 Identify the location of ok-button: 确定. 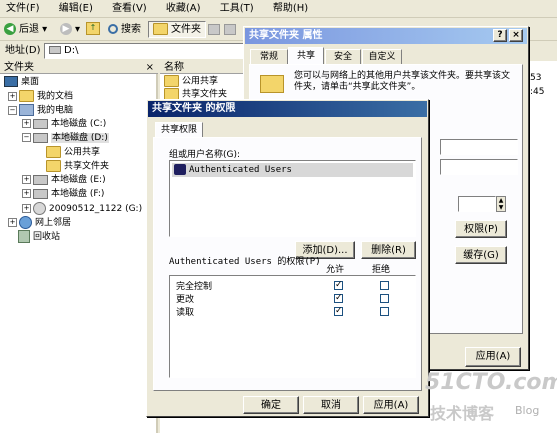
(271, 405).